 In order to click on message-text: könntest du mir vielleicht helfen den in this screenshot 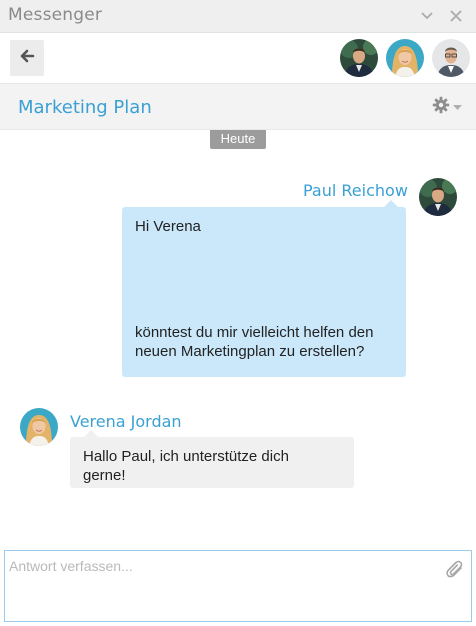, I will do `click(254, 332)`.